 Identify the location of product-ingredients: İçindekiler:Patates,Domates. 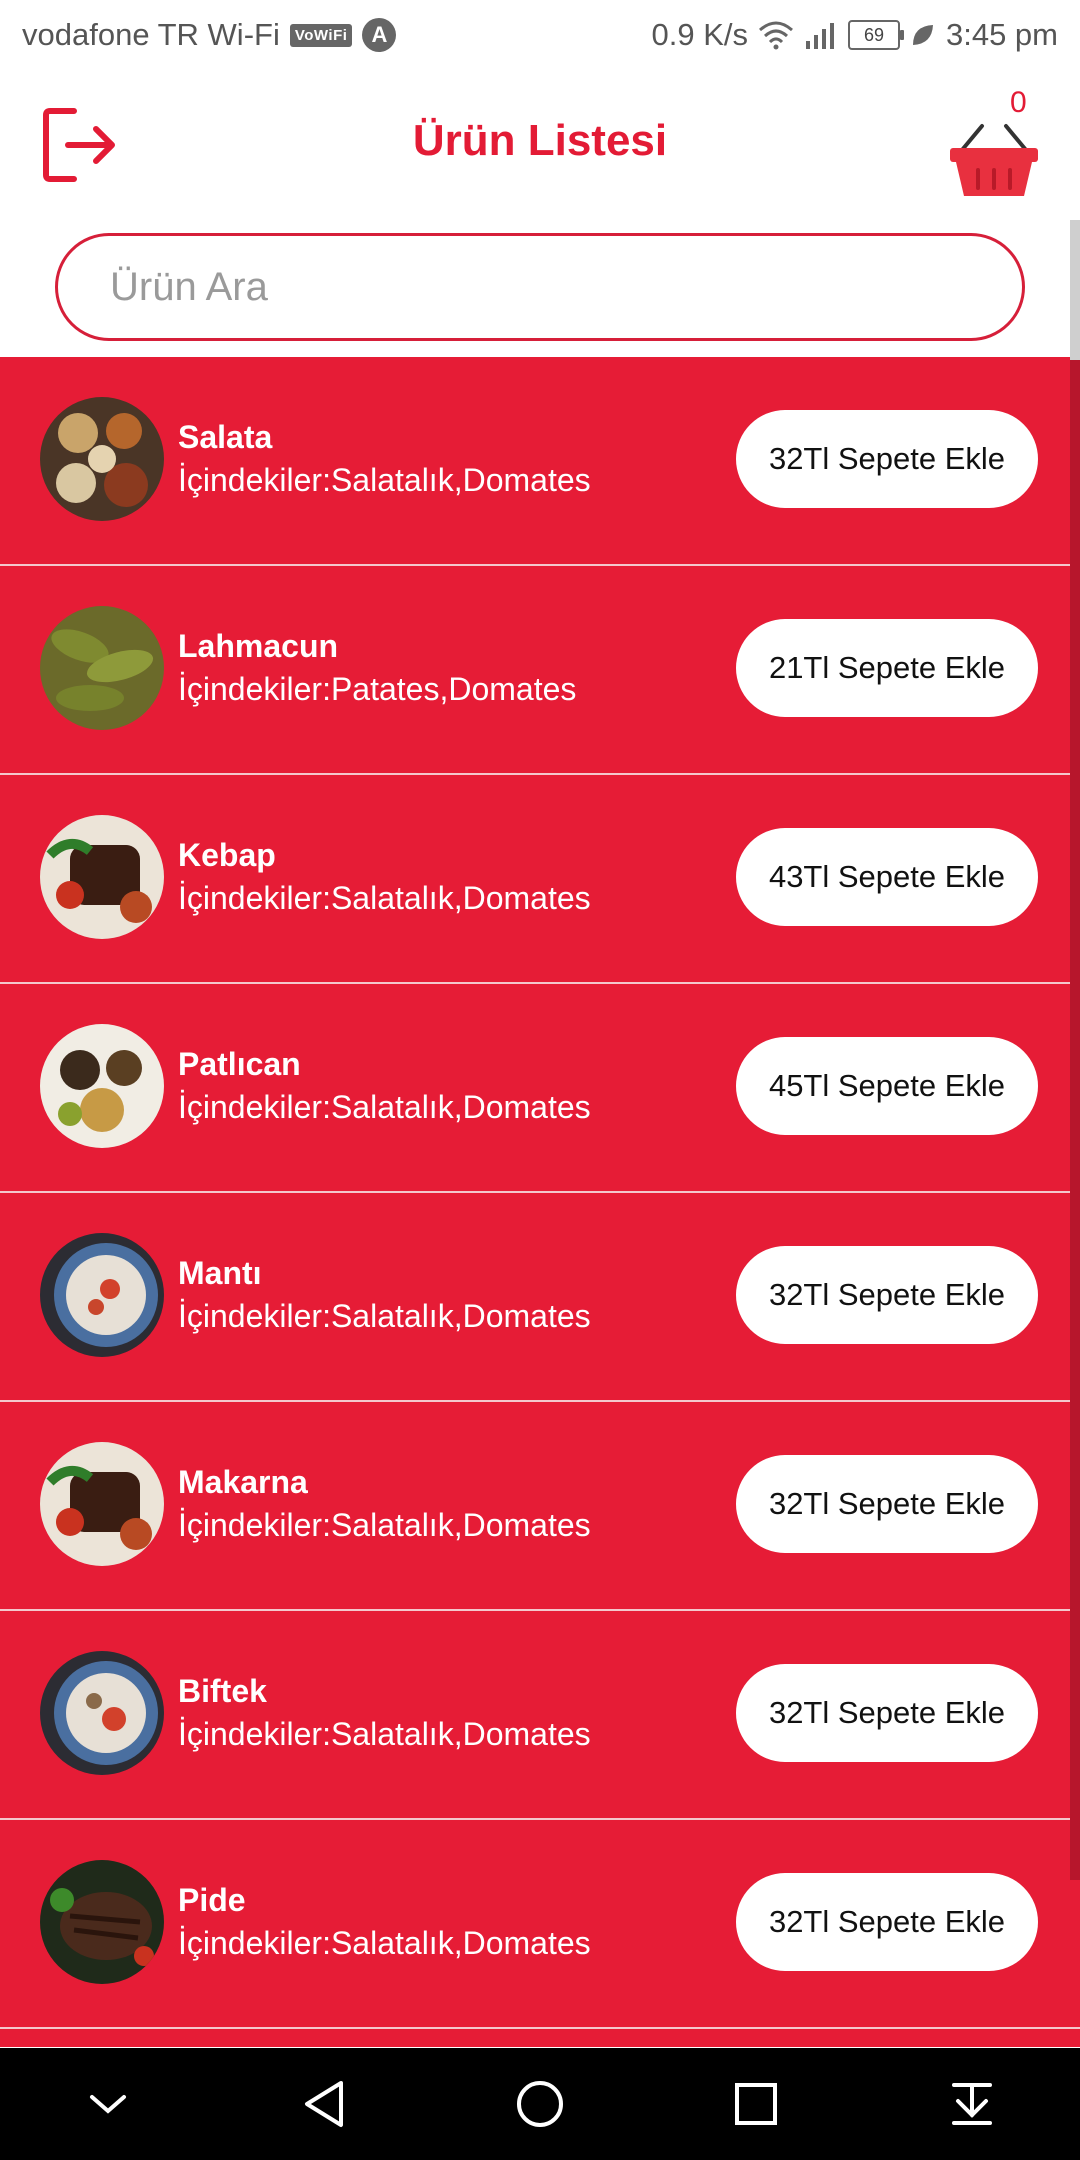
(377, 689).